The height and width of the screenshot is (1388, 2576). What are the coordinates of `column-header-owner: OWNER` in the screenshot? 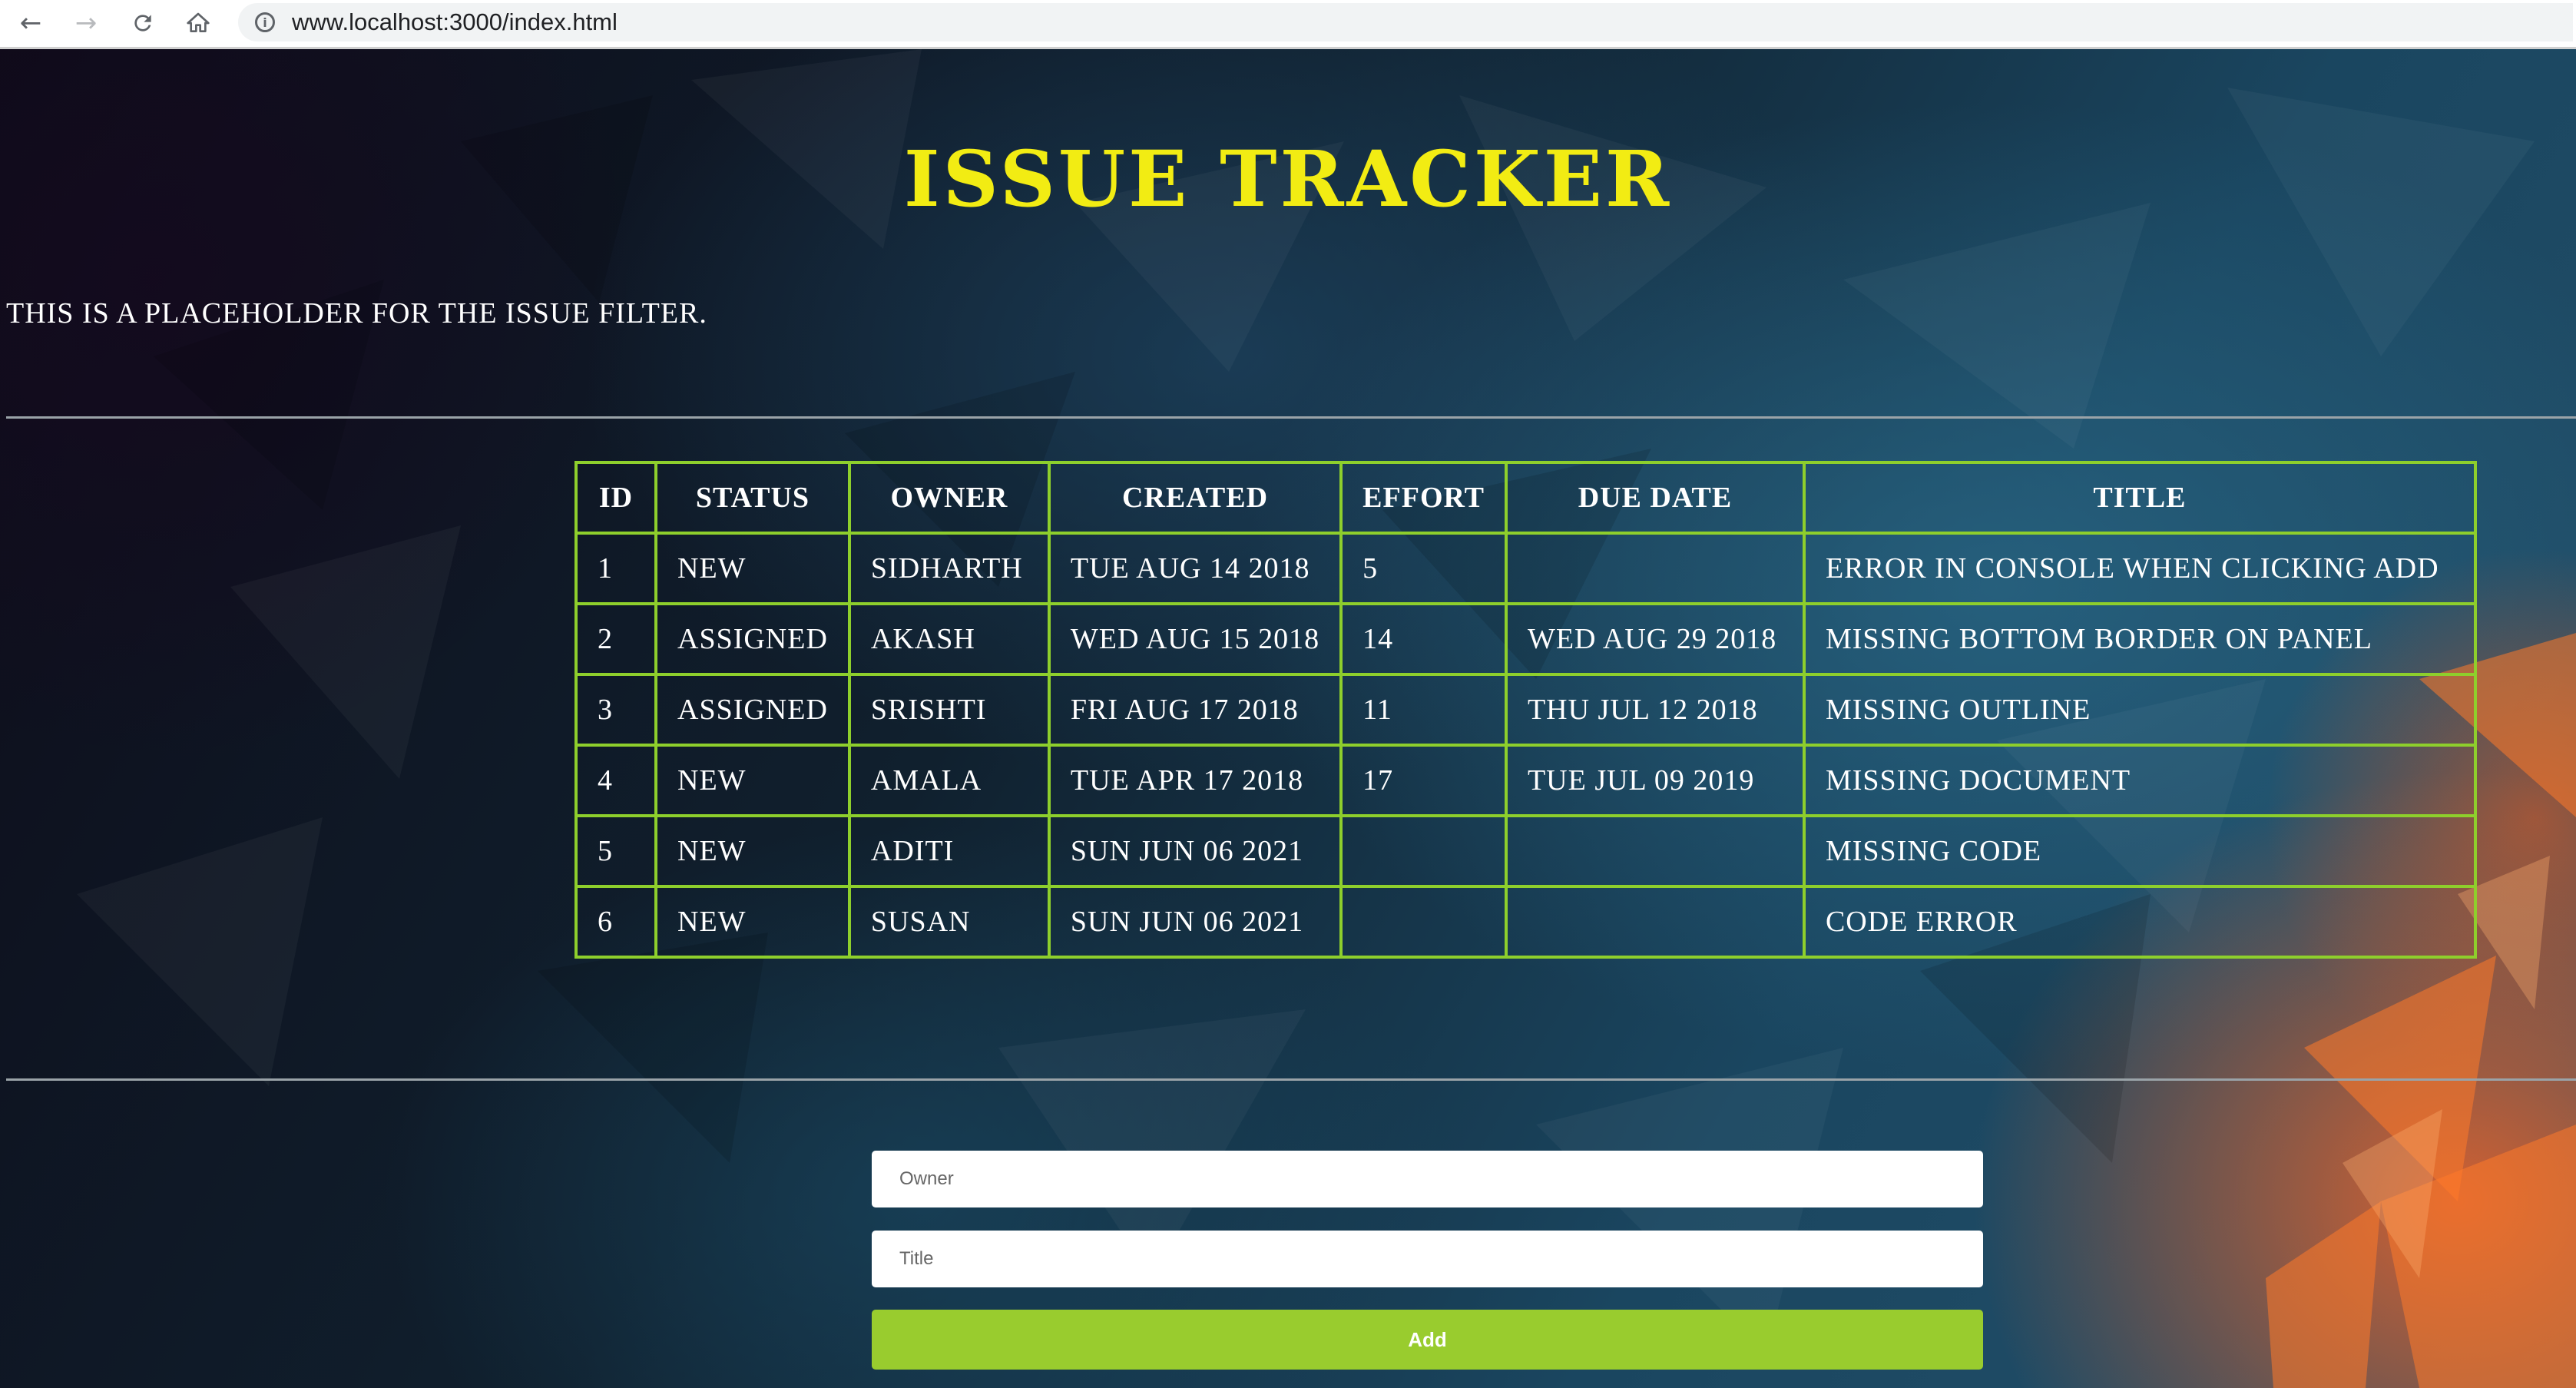 It's located at (949, 498).